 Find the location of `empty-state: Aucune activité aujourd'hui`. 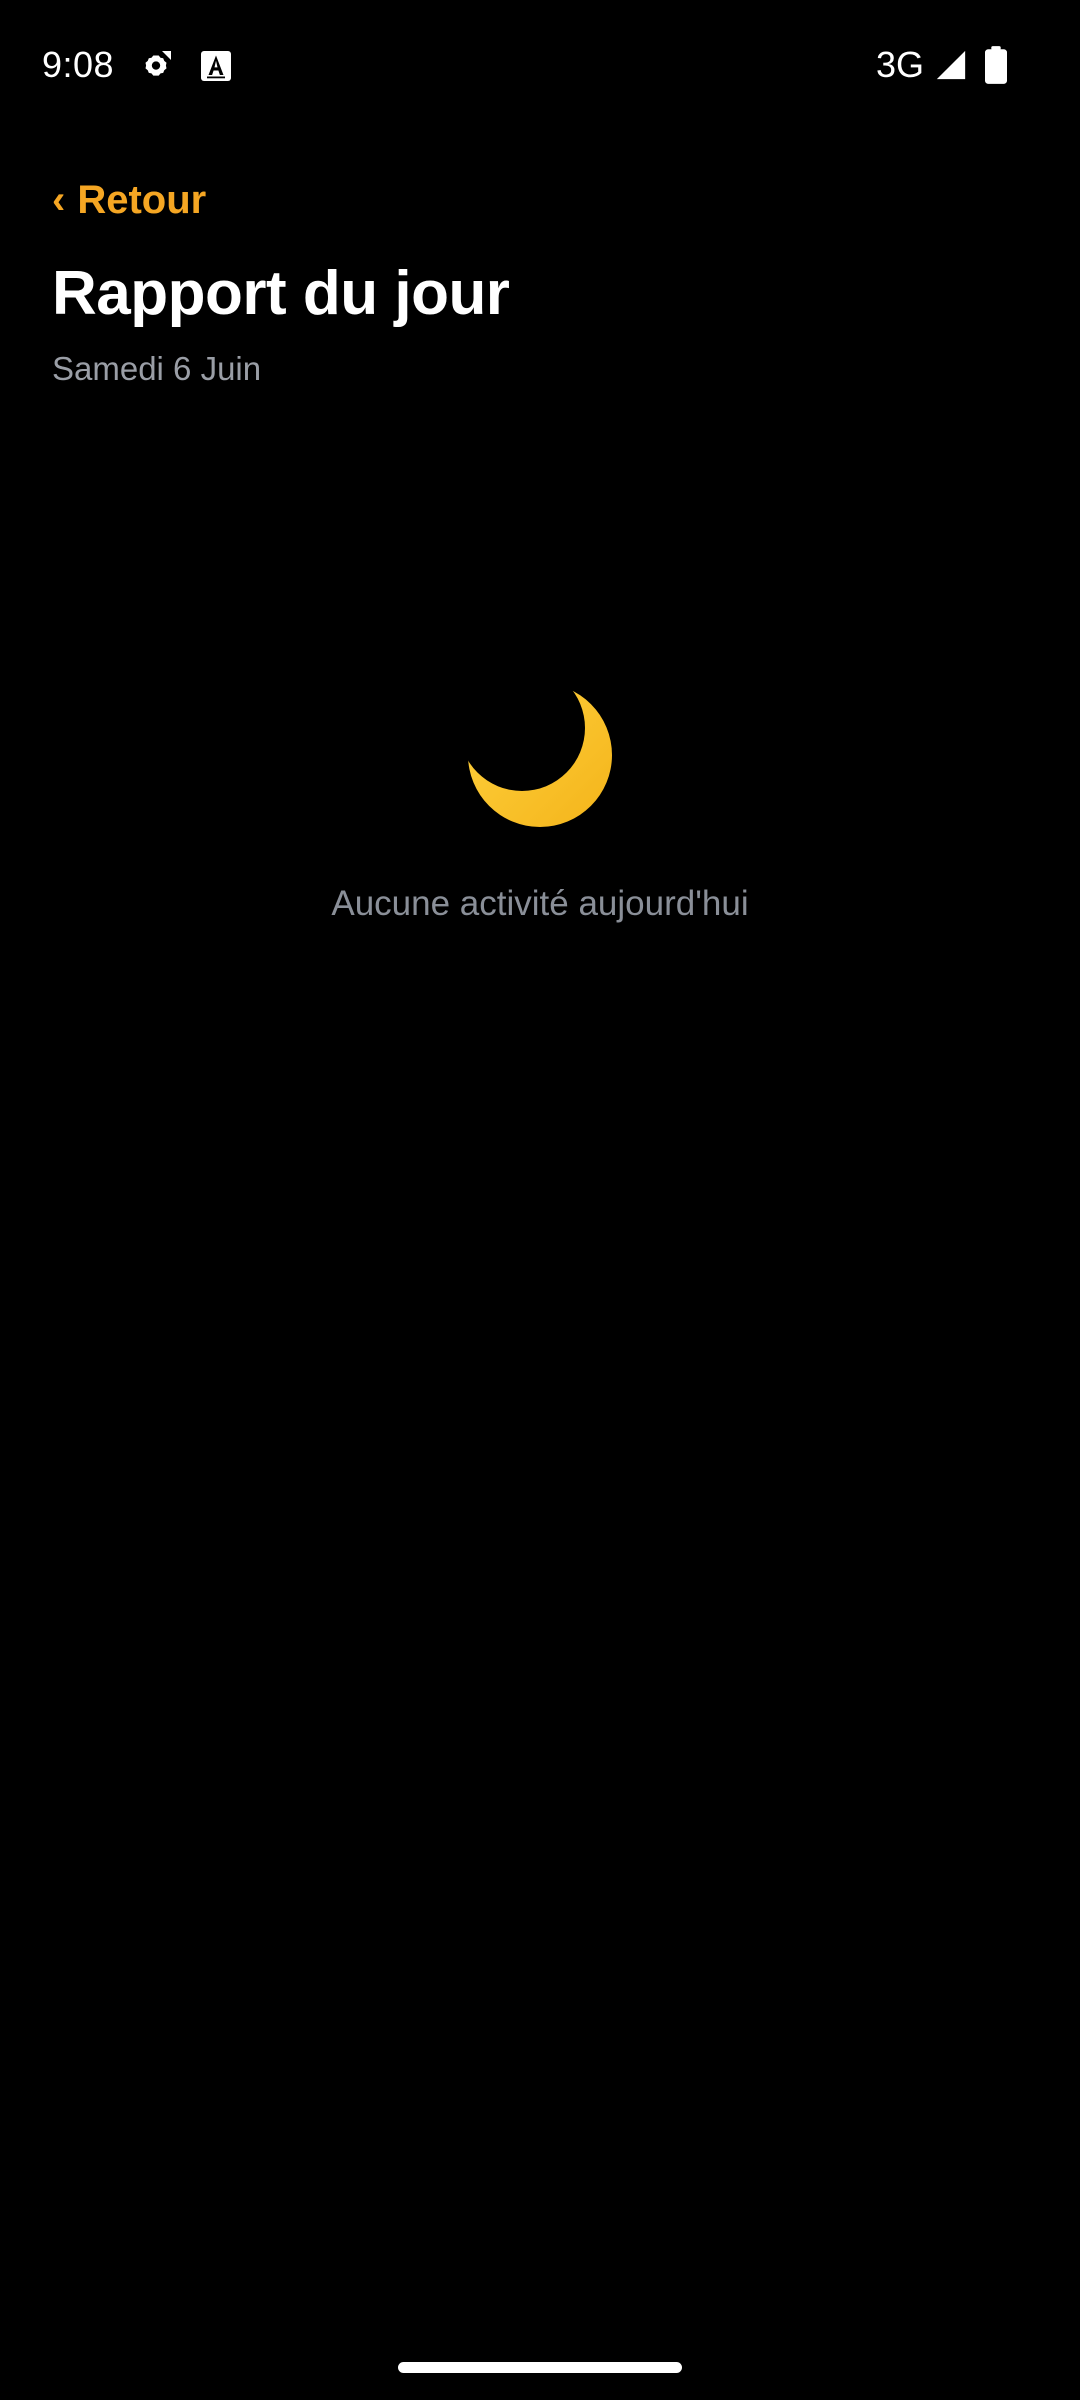

empty-state: Aucune activité aujourd'hui is located at coordinates (540, 802).